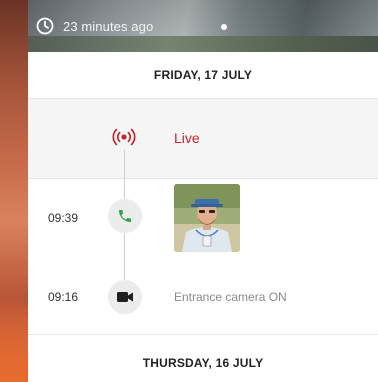 Image resolution: width=378 pixels, height=382 pixels. What do you see at coordinates (124, 137) in the screenshot?
I see `live-broadcast-icon` at bounding box center [124, 137].